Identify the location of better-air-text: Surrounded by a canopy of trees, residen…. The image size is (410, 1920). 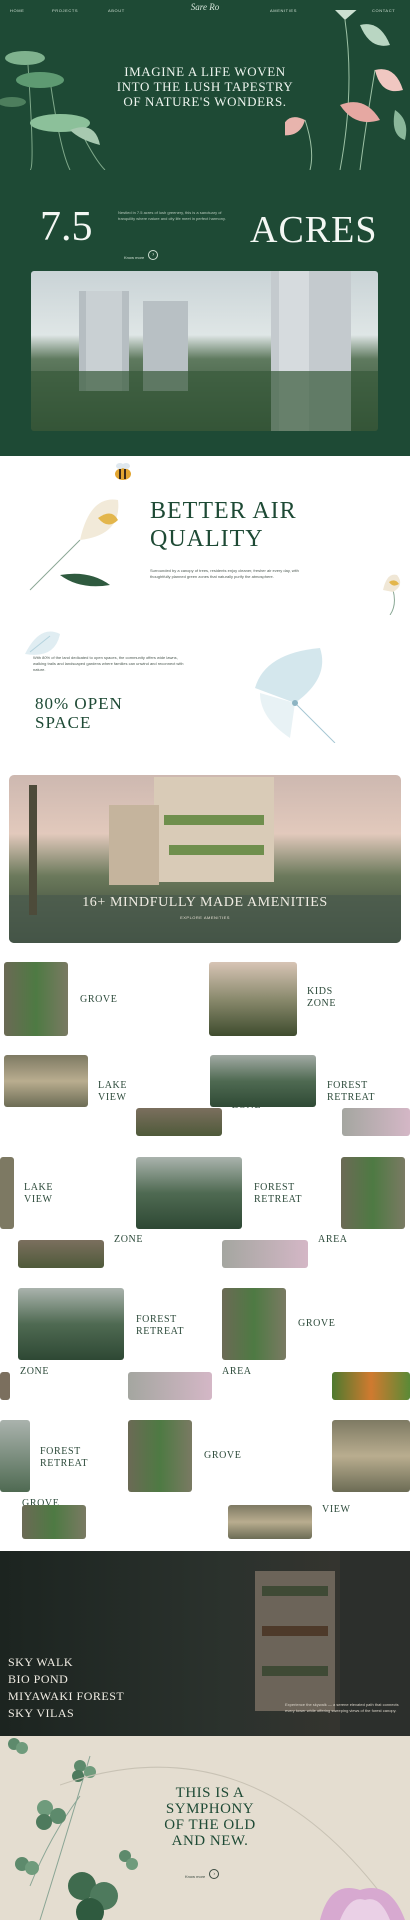
(224, 573).